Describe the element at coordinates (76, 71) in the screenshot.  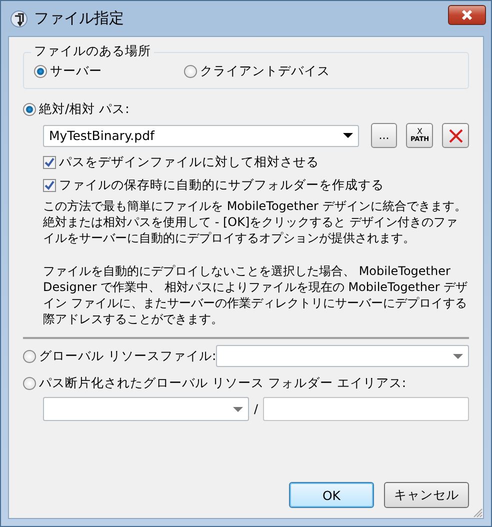
I see `radio-label: サーバー` at that location.